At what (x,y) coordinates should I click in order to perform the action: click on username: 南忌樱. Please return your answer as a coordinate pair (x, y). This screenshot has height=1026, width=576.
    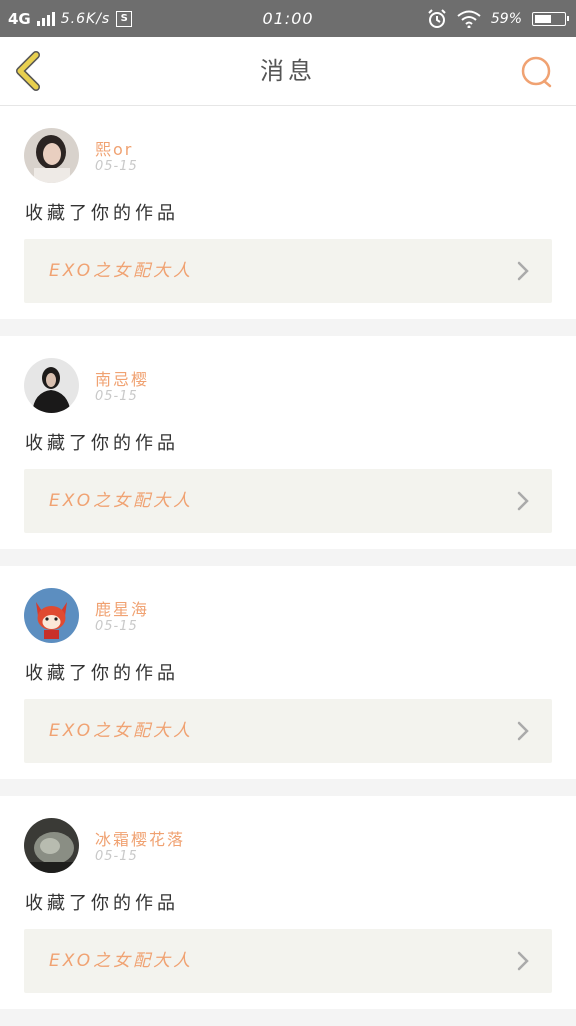
    Looking at the image, I should click on (122, 378).